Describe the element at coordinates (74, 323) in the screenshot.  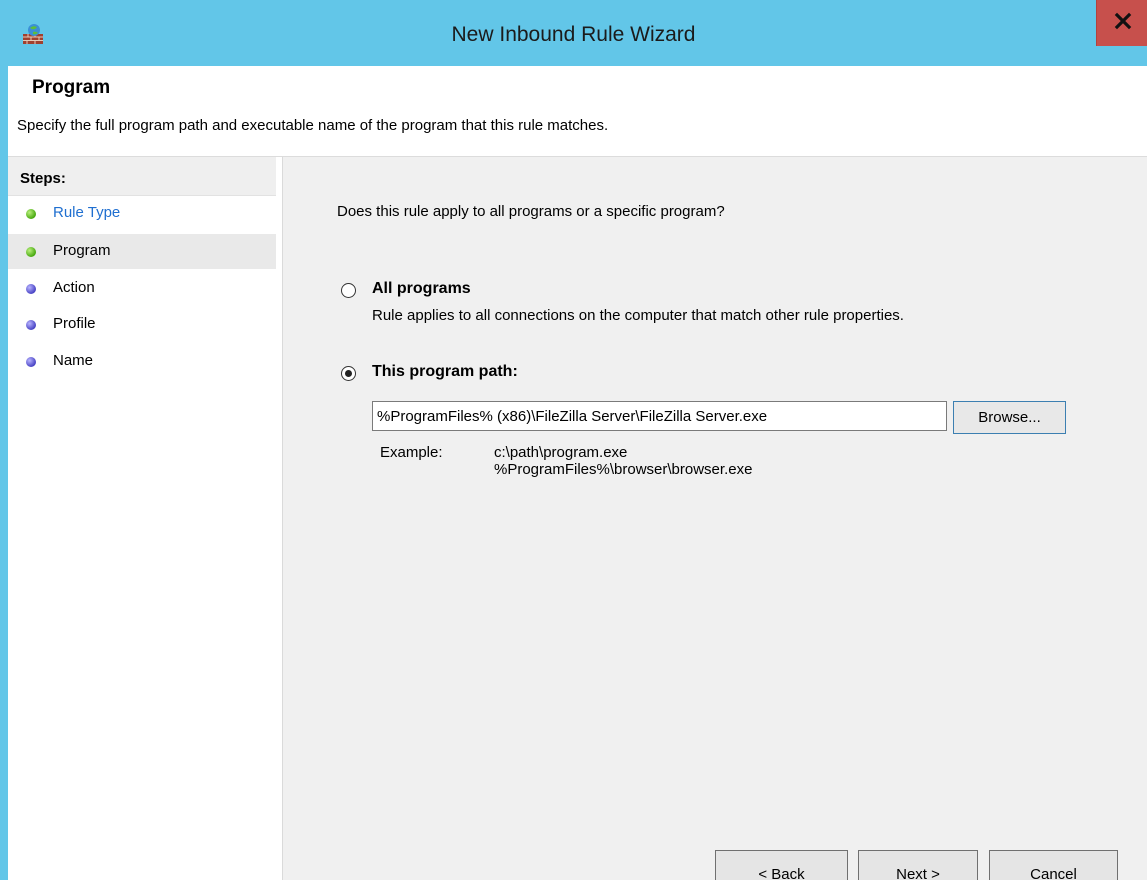
I see `step-label: Profile` at that location.